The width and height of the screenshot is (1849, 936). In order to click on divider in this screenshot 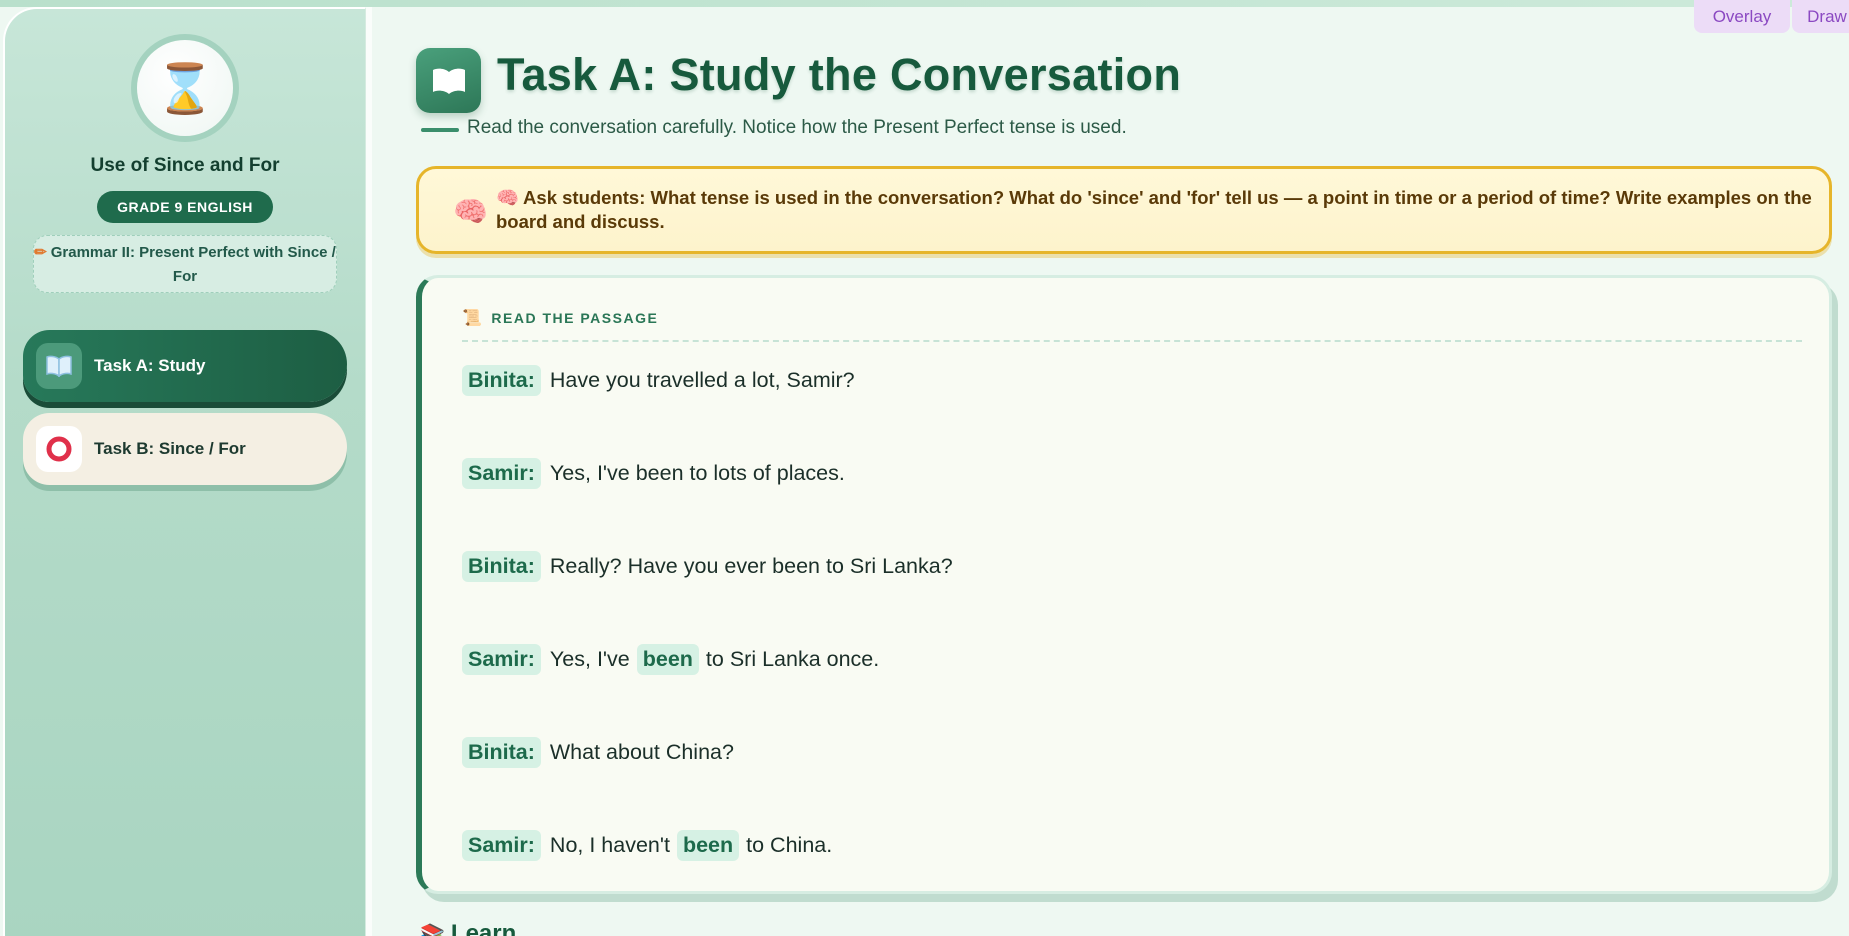, I will do `click(1132, 341)`.